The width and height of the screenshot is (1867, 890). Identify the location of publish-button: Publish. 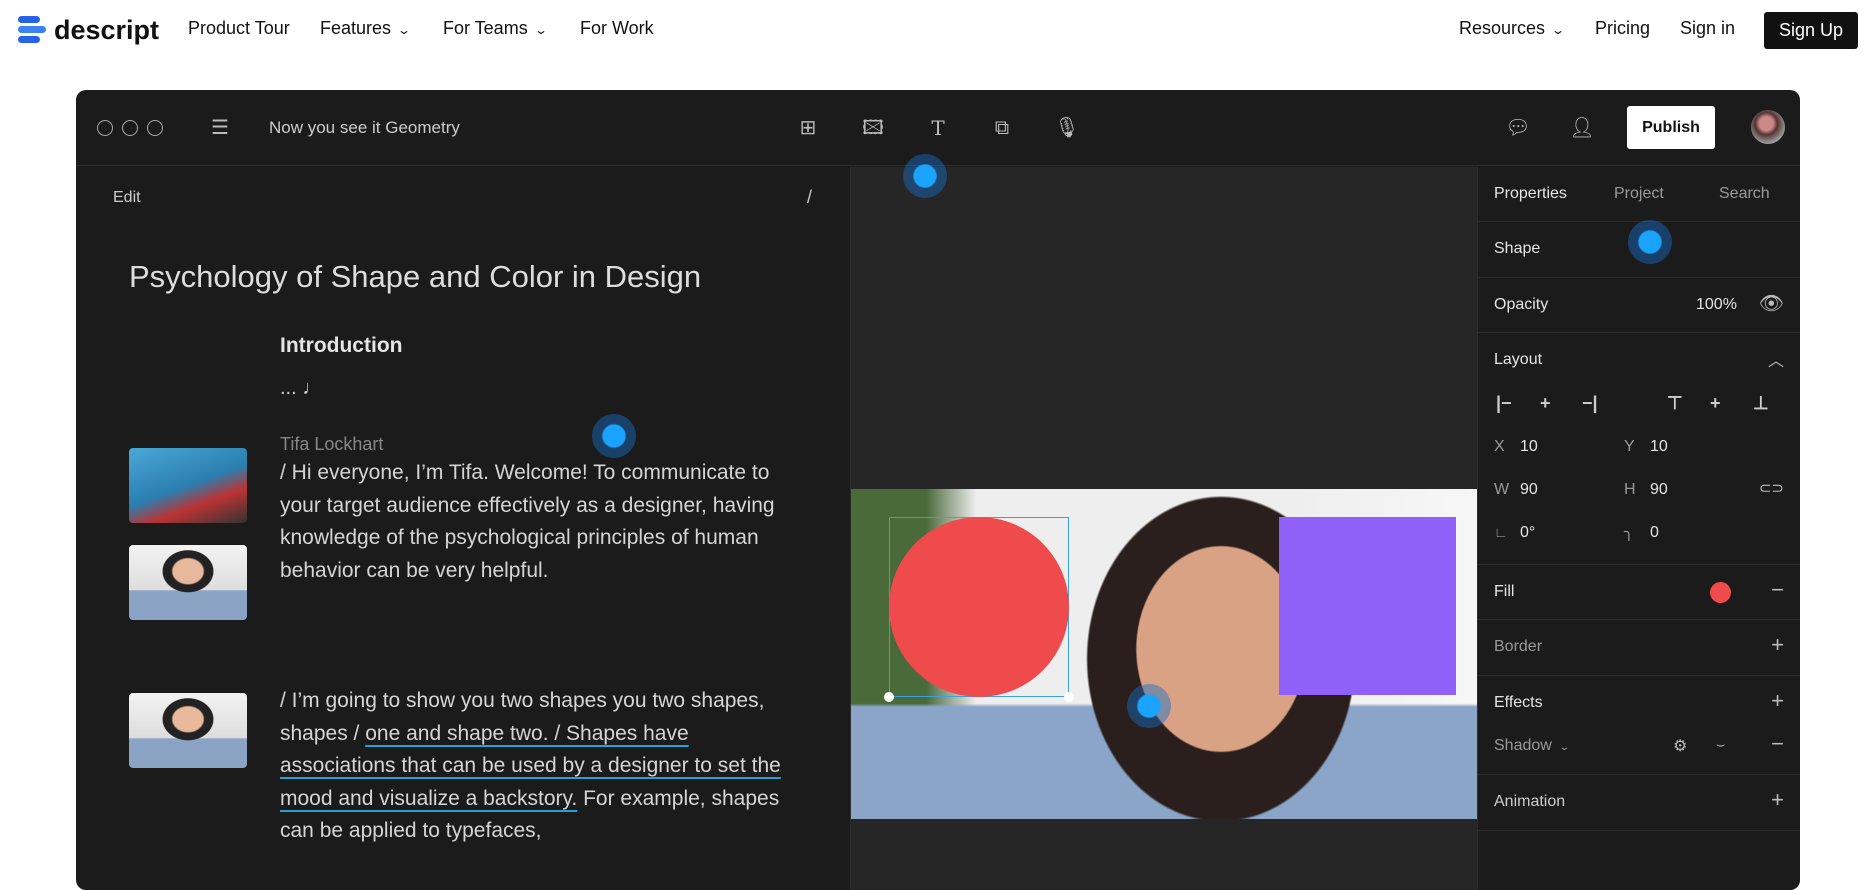
(1671, 127).